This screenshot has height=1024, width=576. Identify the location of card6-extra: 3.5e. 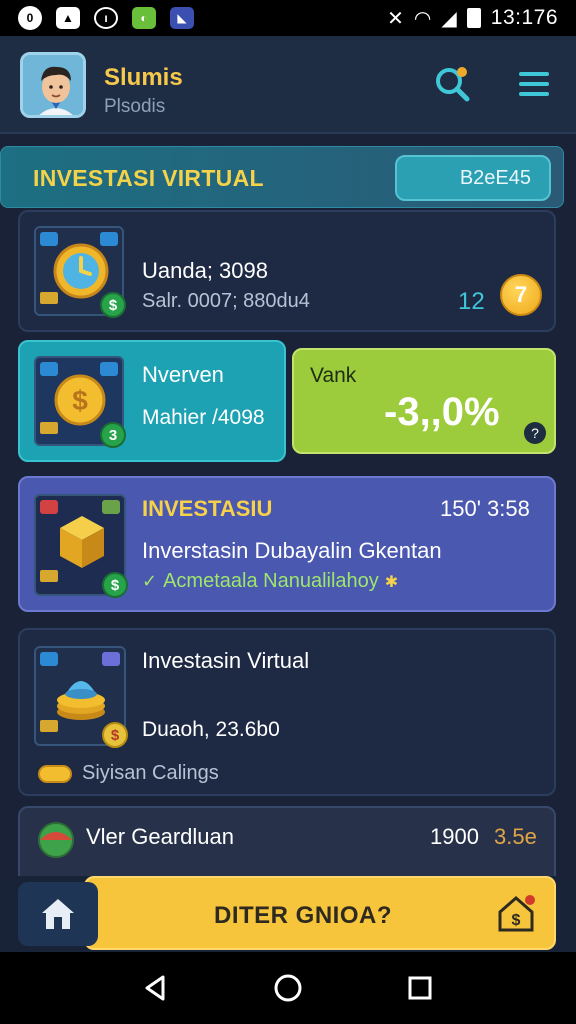
(515, 836).